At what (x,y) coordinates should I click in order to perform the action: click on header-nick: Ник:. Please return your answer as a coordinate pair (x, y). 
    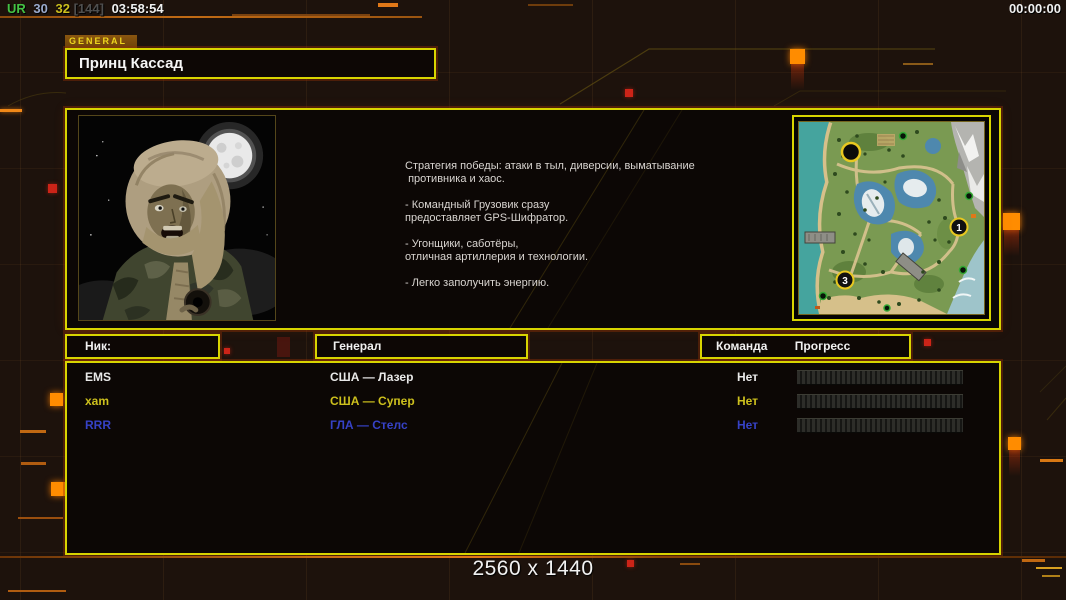
    Looking at the image, I should click on (142, 346).